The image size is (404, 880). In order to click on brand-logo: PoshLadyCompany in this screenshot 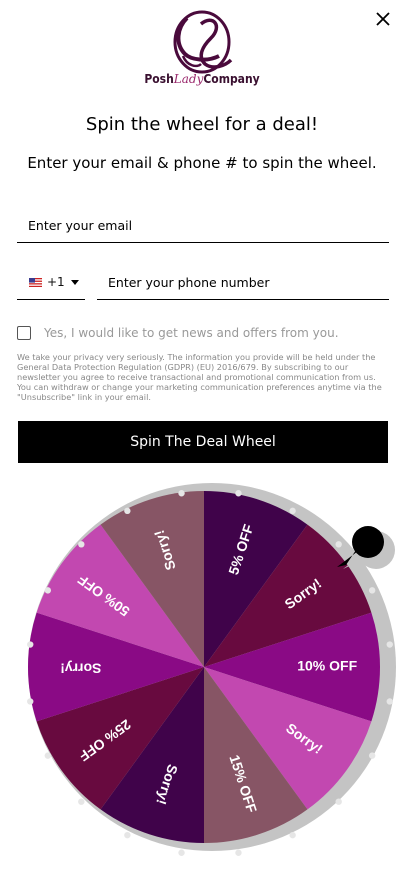, I will do `click(202, 45)`.